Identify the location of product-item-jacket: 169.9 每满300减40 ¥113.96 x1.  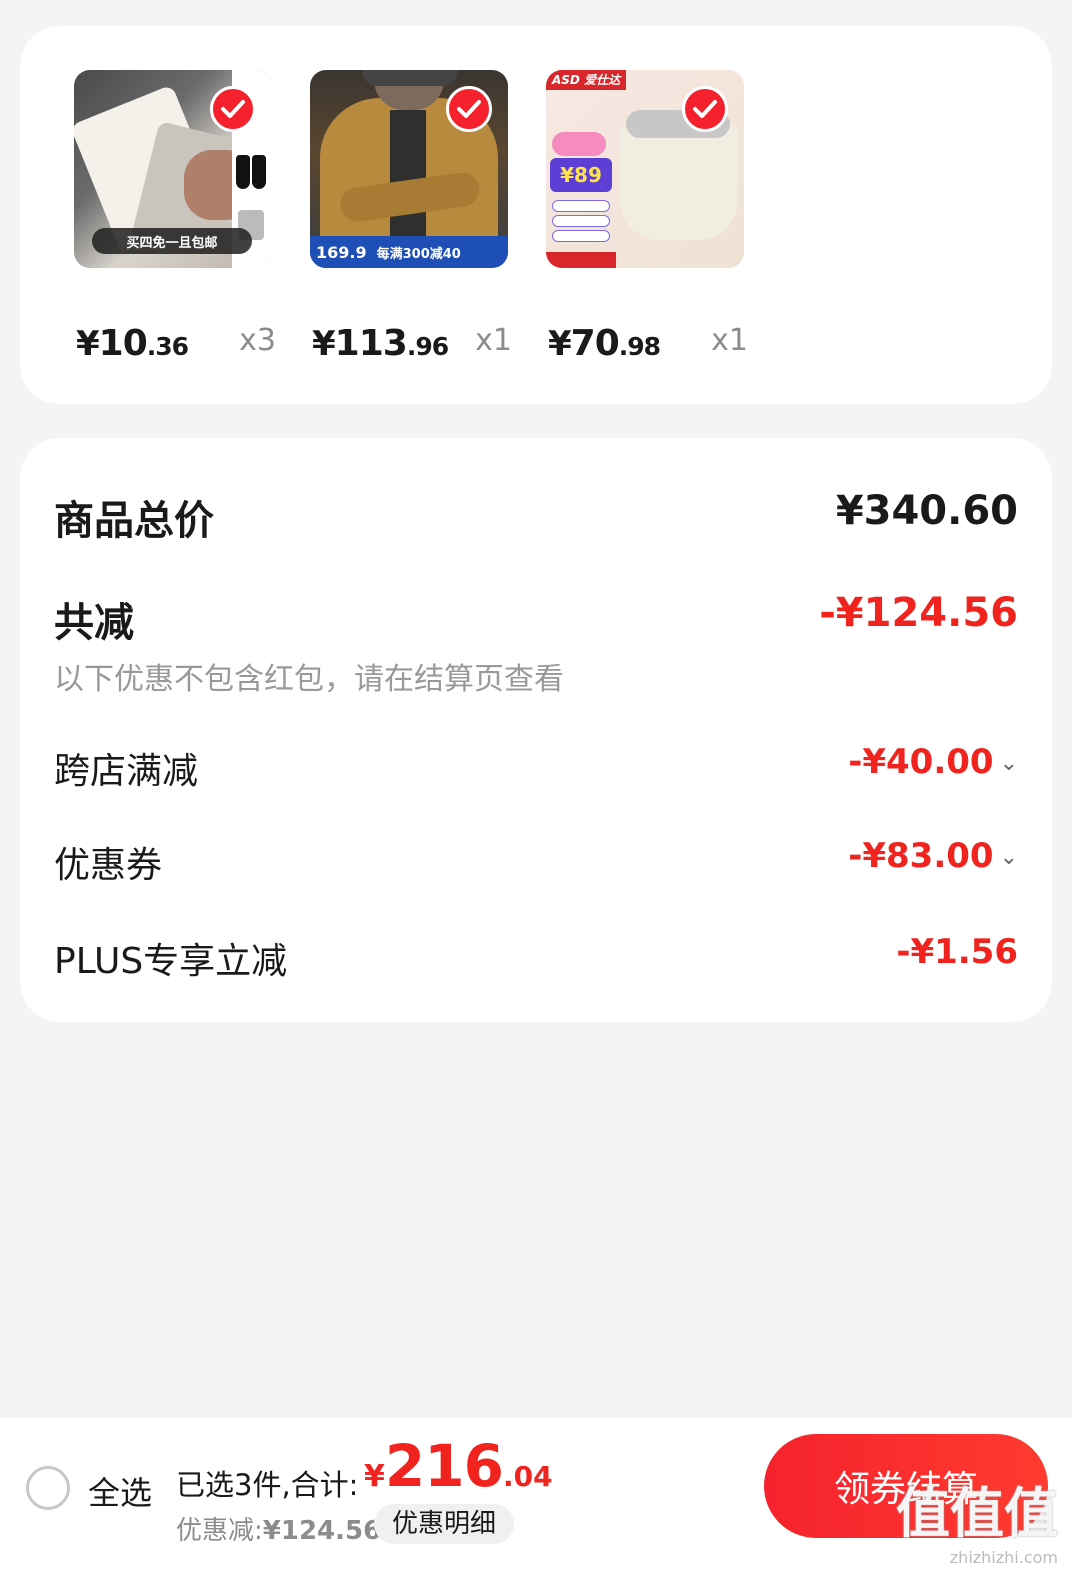
(411, 217).